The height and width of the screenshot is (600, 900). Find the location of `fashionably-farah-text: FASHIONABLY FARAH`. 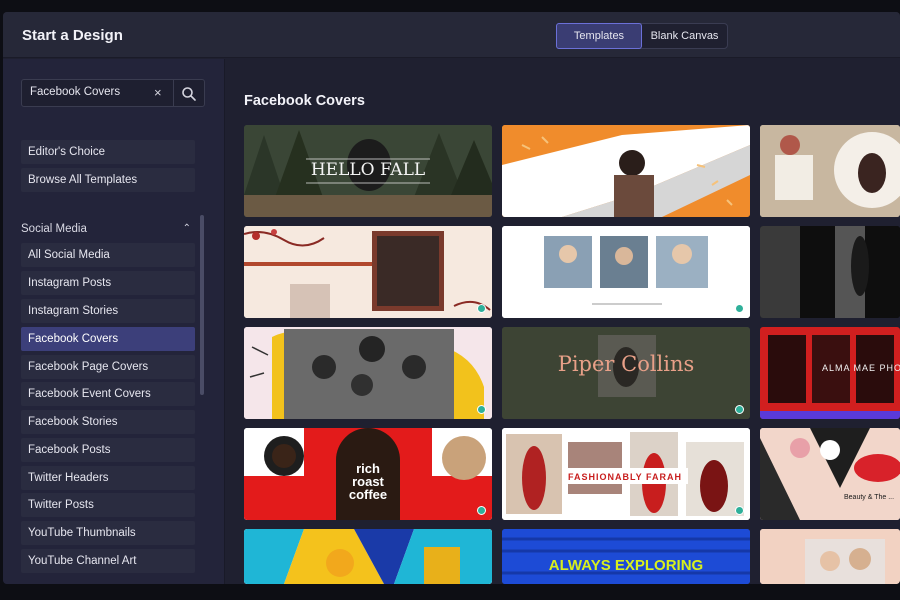

fashionably-farah-text: FASHIONABLY FARAH is located at coordinates (624, 477).